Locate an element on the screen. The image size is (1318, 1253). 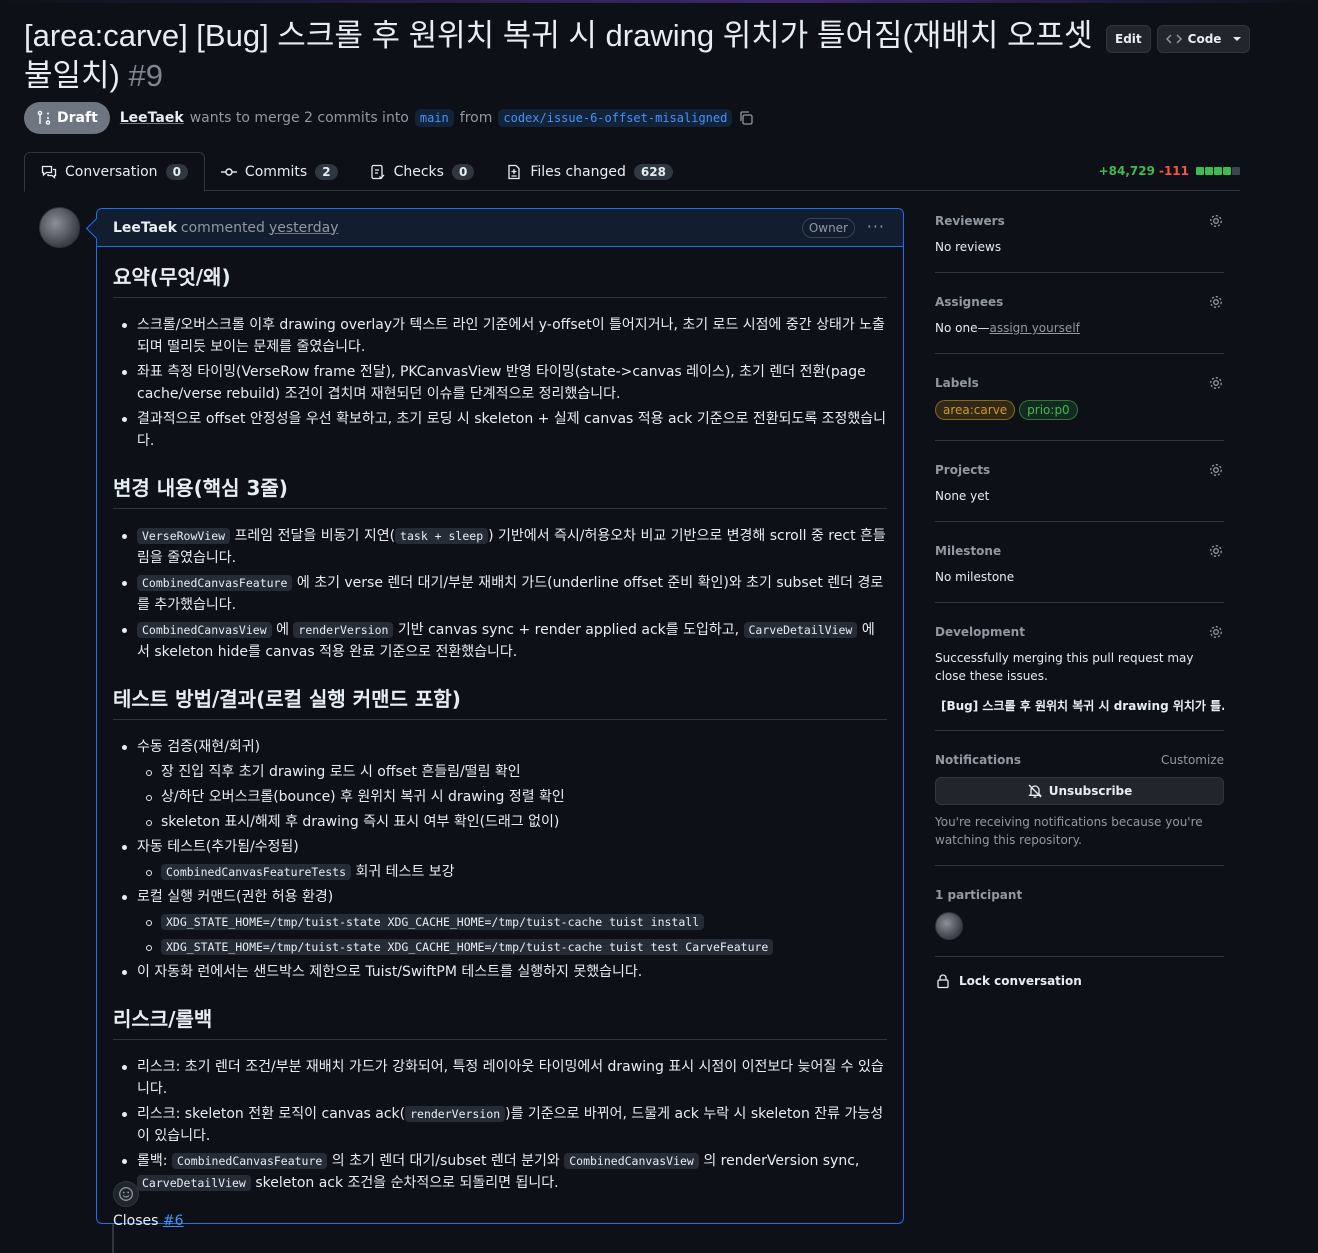
assignees-value: No one—assign yourself is located at coordinates (1007, 328).